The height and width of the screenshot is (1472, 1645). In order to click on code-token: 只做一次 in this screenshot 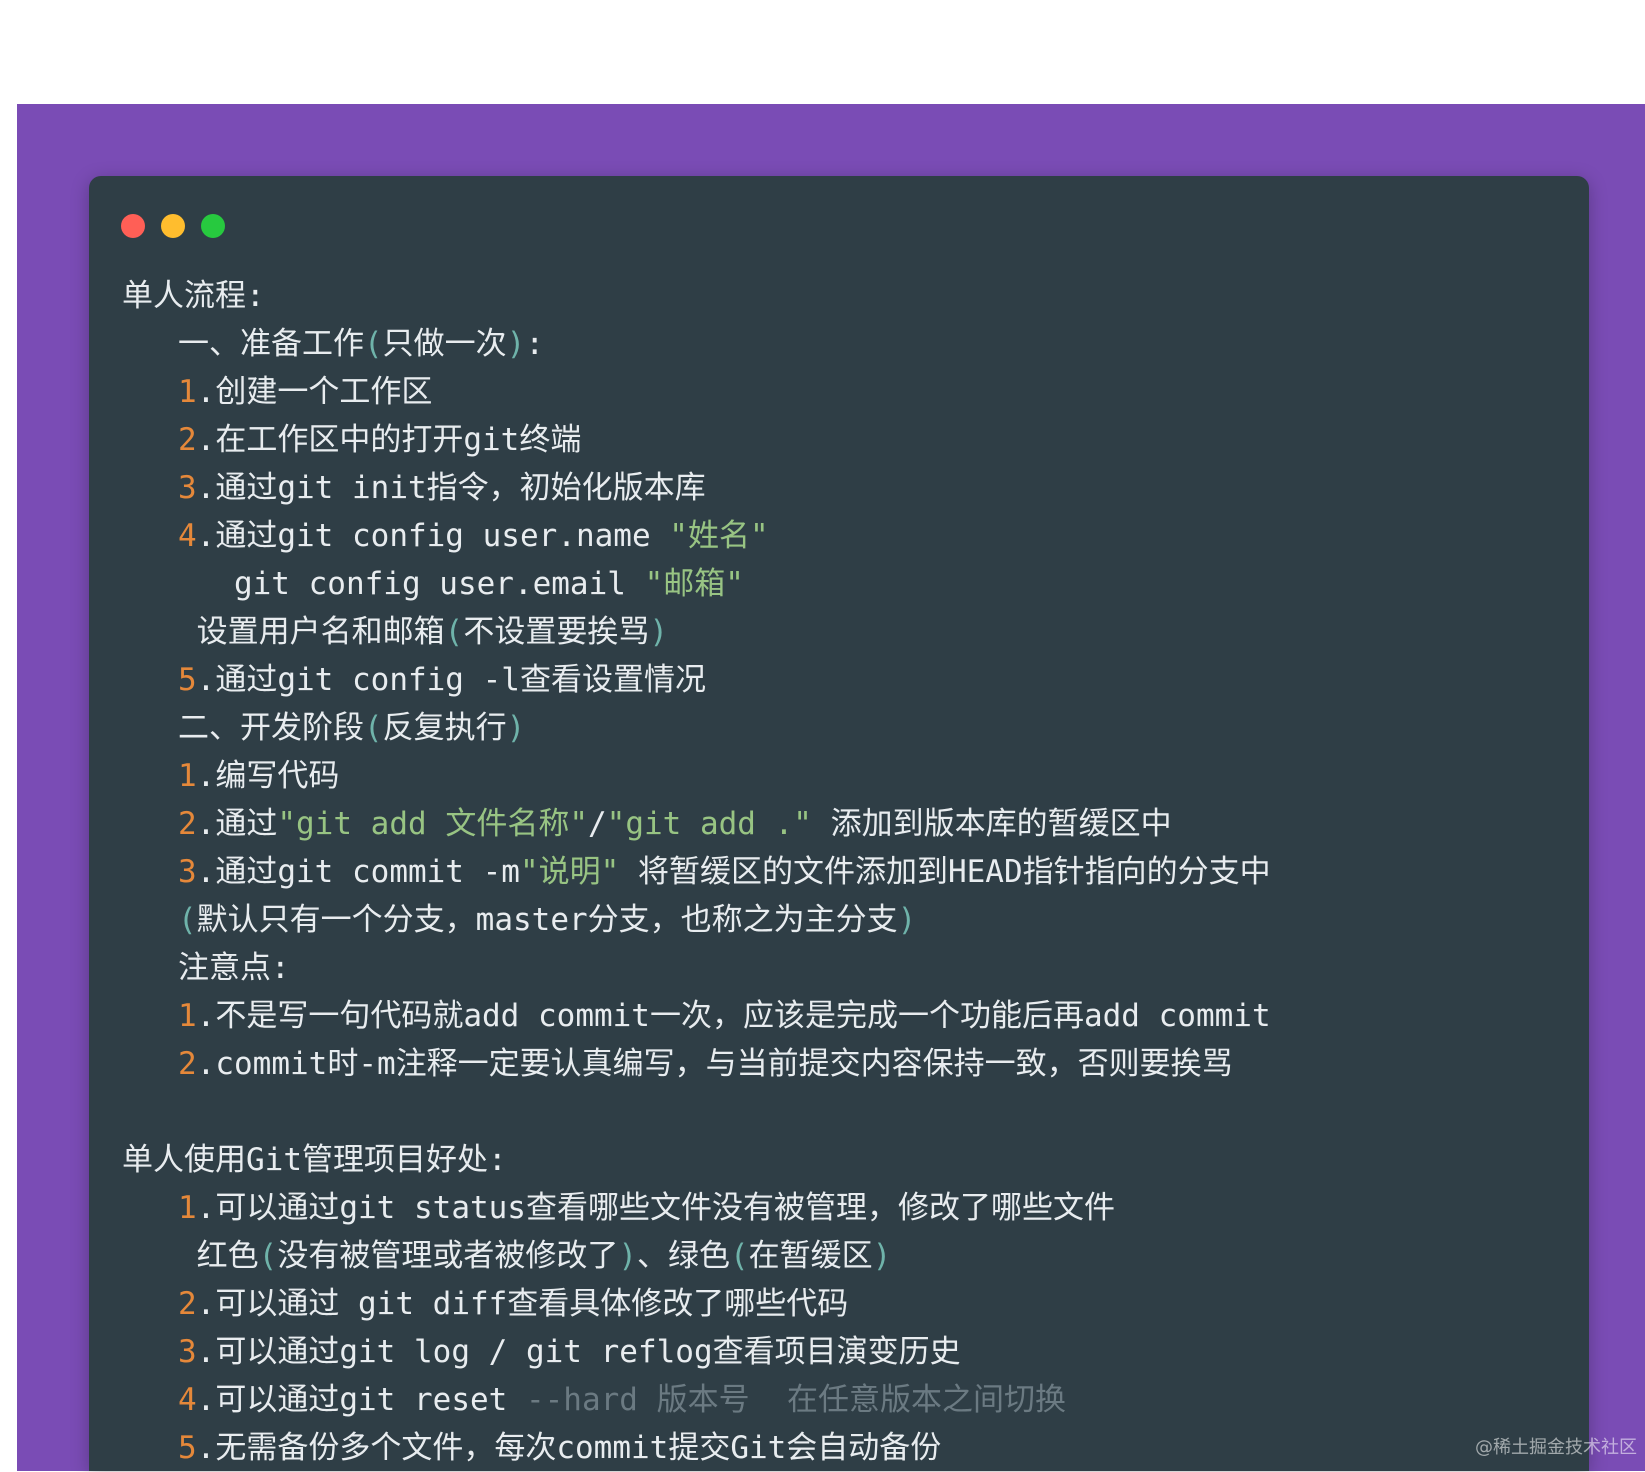, I will do `click(445, 344)`.